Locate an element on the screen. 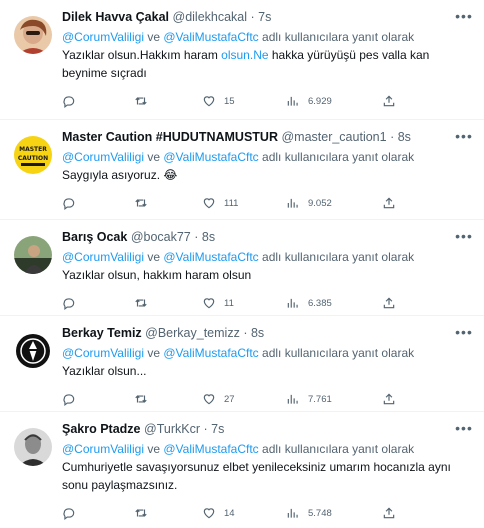  like-button: 15 is located at coordinates (244, 101).